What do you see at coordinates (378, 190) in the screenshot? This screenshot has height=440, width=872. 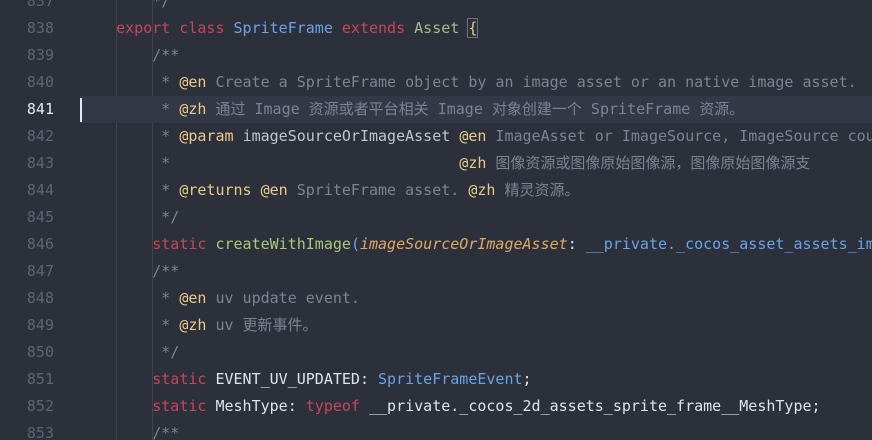 I see `code-token: SpriteFrame asset.` at bounding box center [378, 190].